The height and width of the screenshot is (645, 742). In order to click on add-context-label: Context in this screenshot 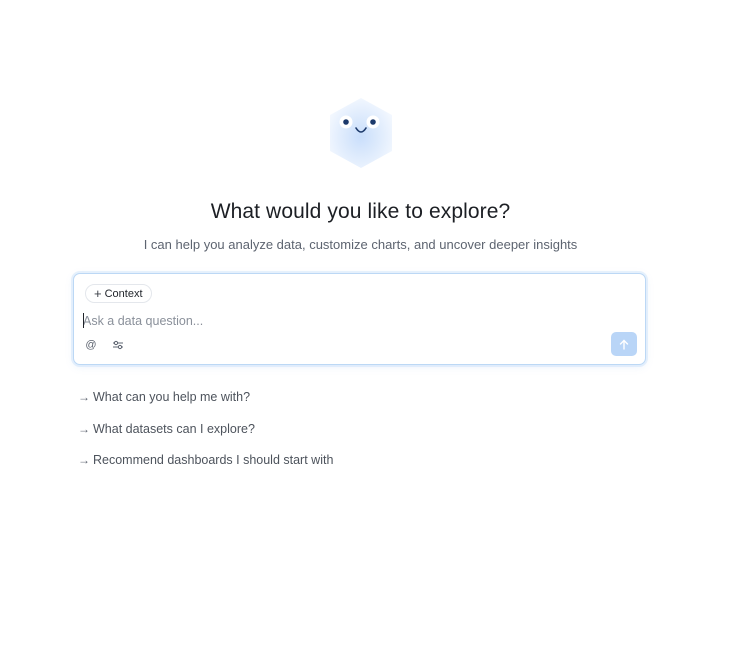, I will do `click(123, 293)`.